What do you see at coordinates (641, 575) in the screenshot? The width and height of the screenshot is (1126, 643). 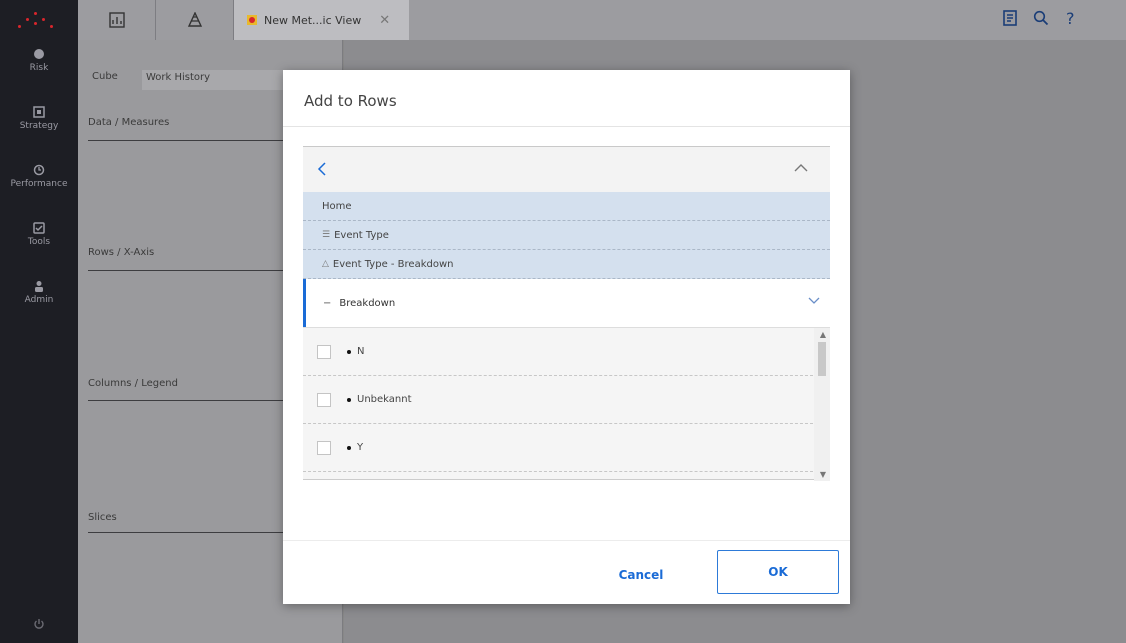 I see `cancel-button: Cancel` at bounding box center [641, 575].